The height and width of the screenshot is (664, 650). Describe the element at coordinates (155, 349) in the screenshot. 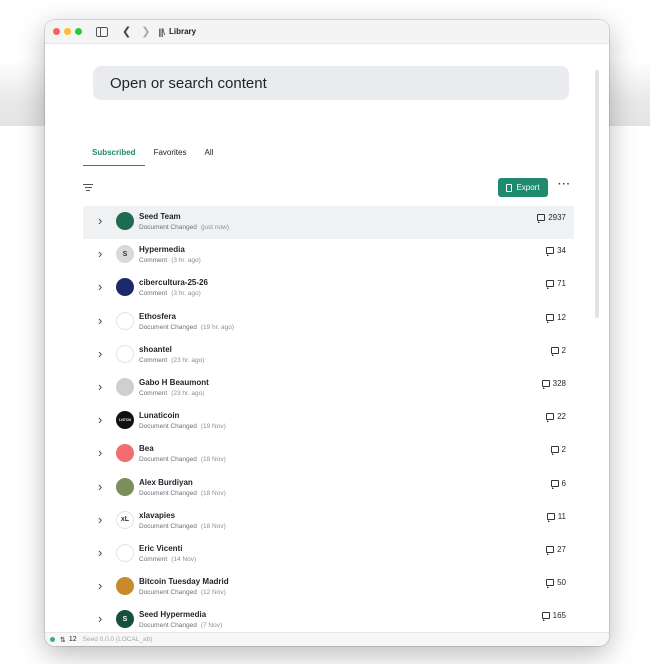

I see `item-name: shoantel` at that location.